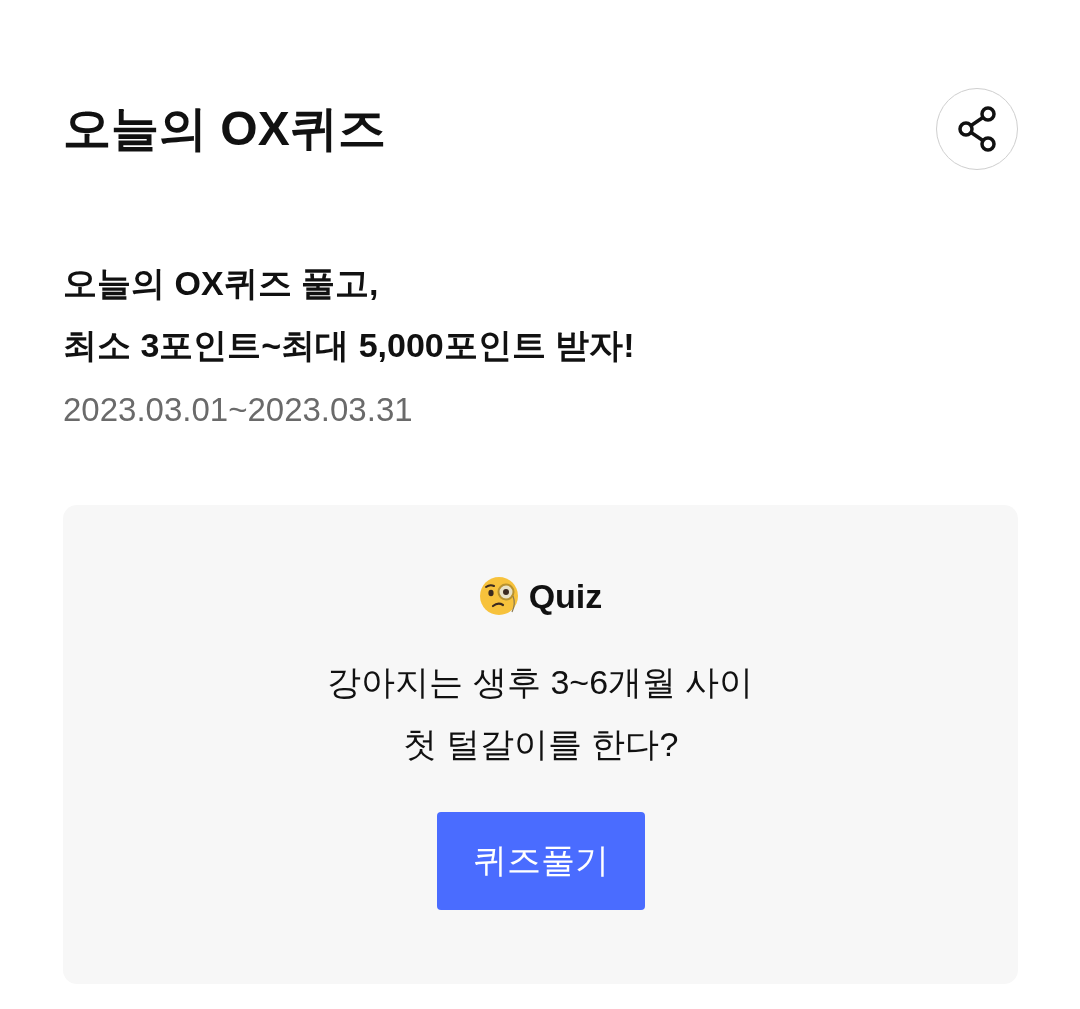  I want to click on share-icon, so click(977, 129).